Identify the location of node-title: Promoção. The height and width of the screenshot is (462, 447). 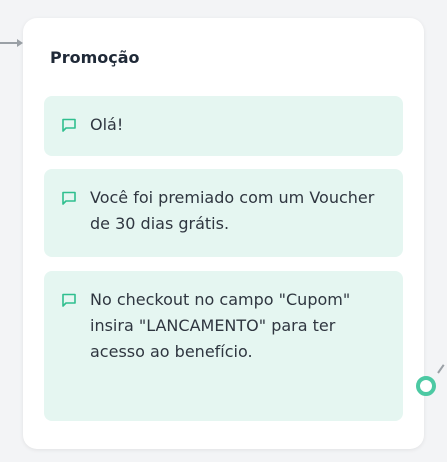
(95, 57).